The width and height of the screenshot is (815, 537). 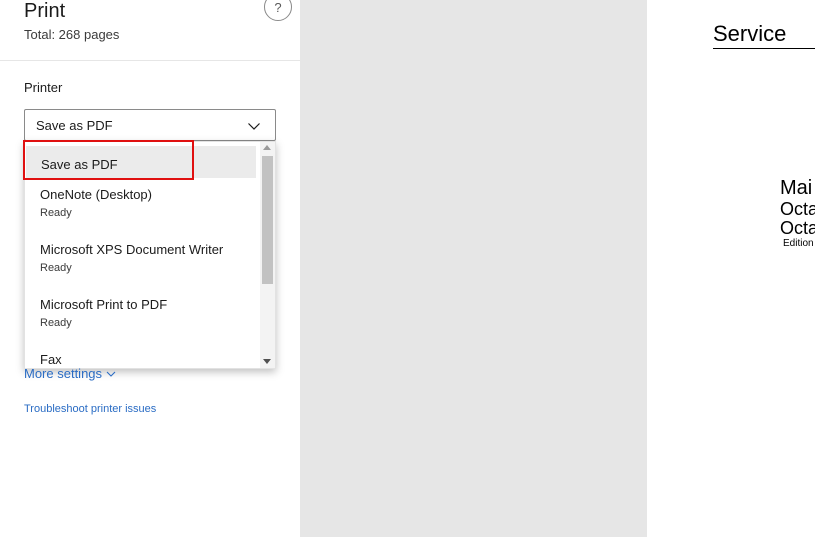 I want to click on printer-option-onenote: OneNote (Desktop) Ready, so click(x=141, y=203).